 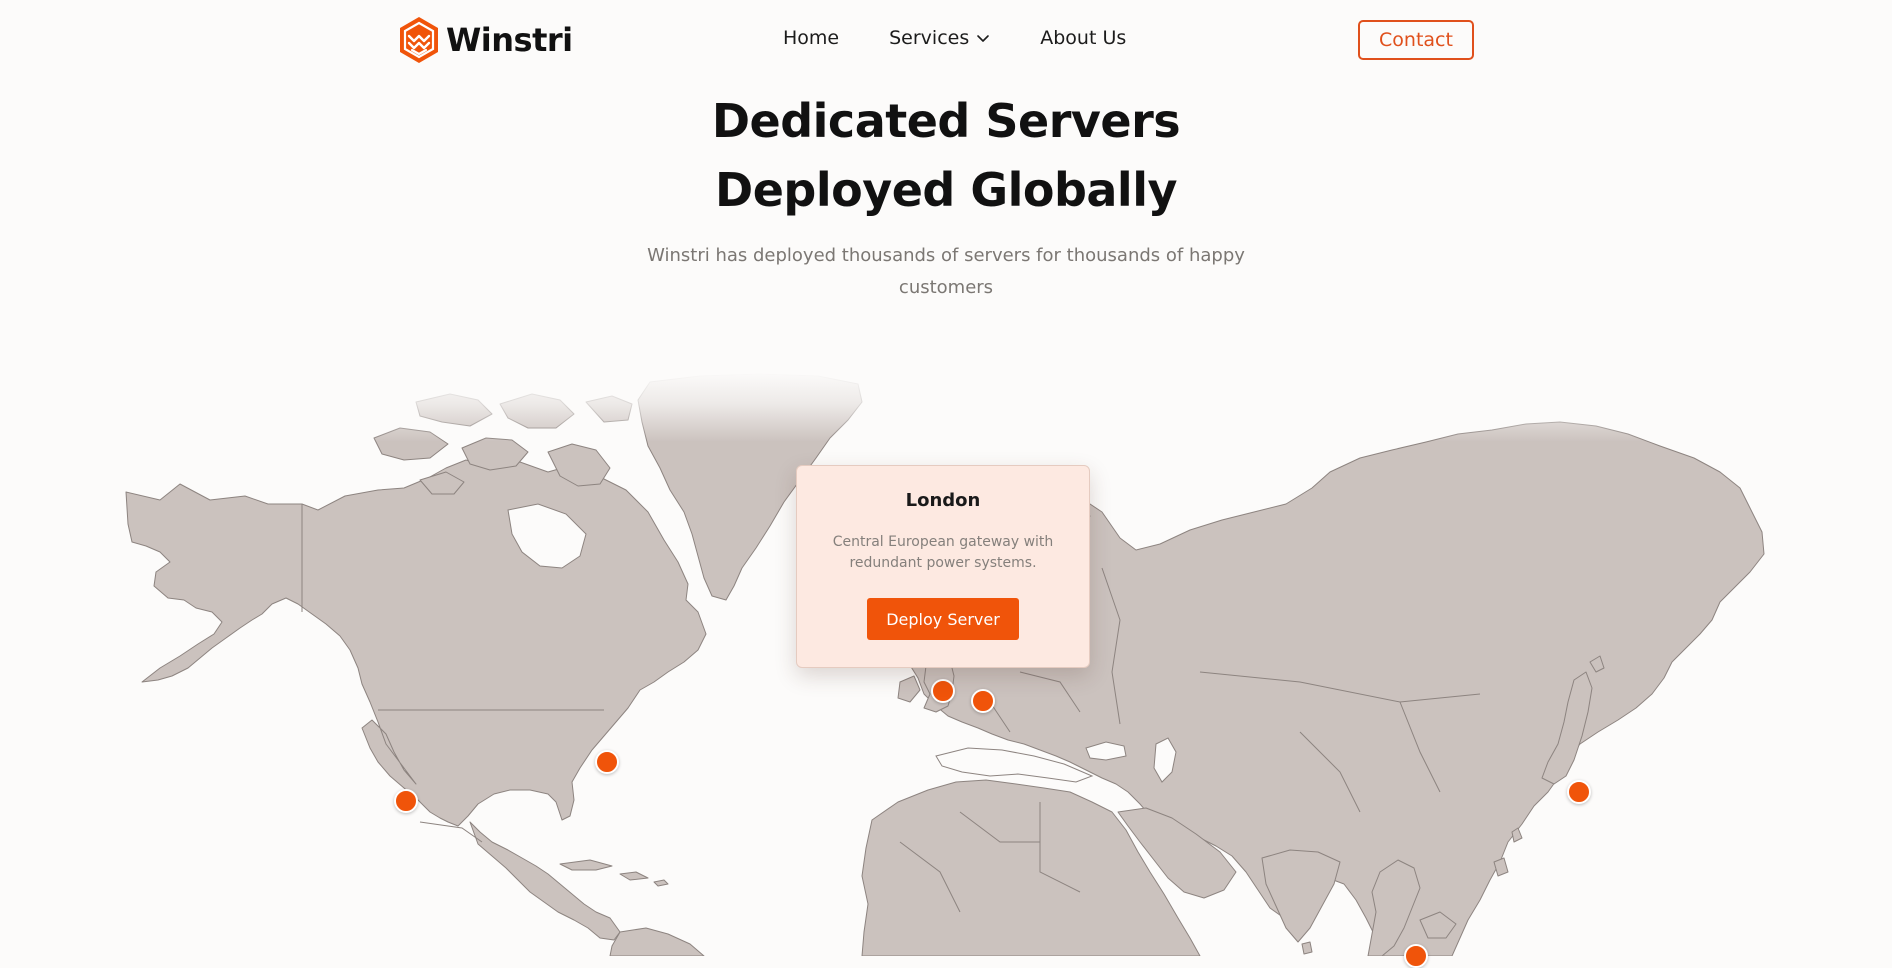 What do you see at coordinates (946, 190) in the screenshot?
I see `hero-title-line-2: Deployed Globally` at bounding box center [946, 190].